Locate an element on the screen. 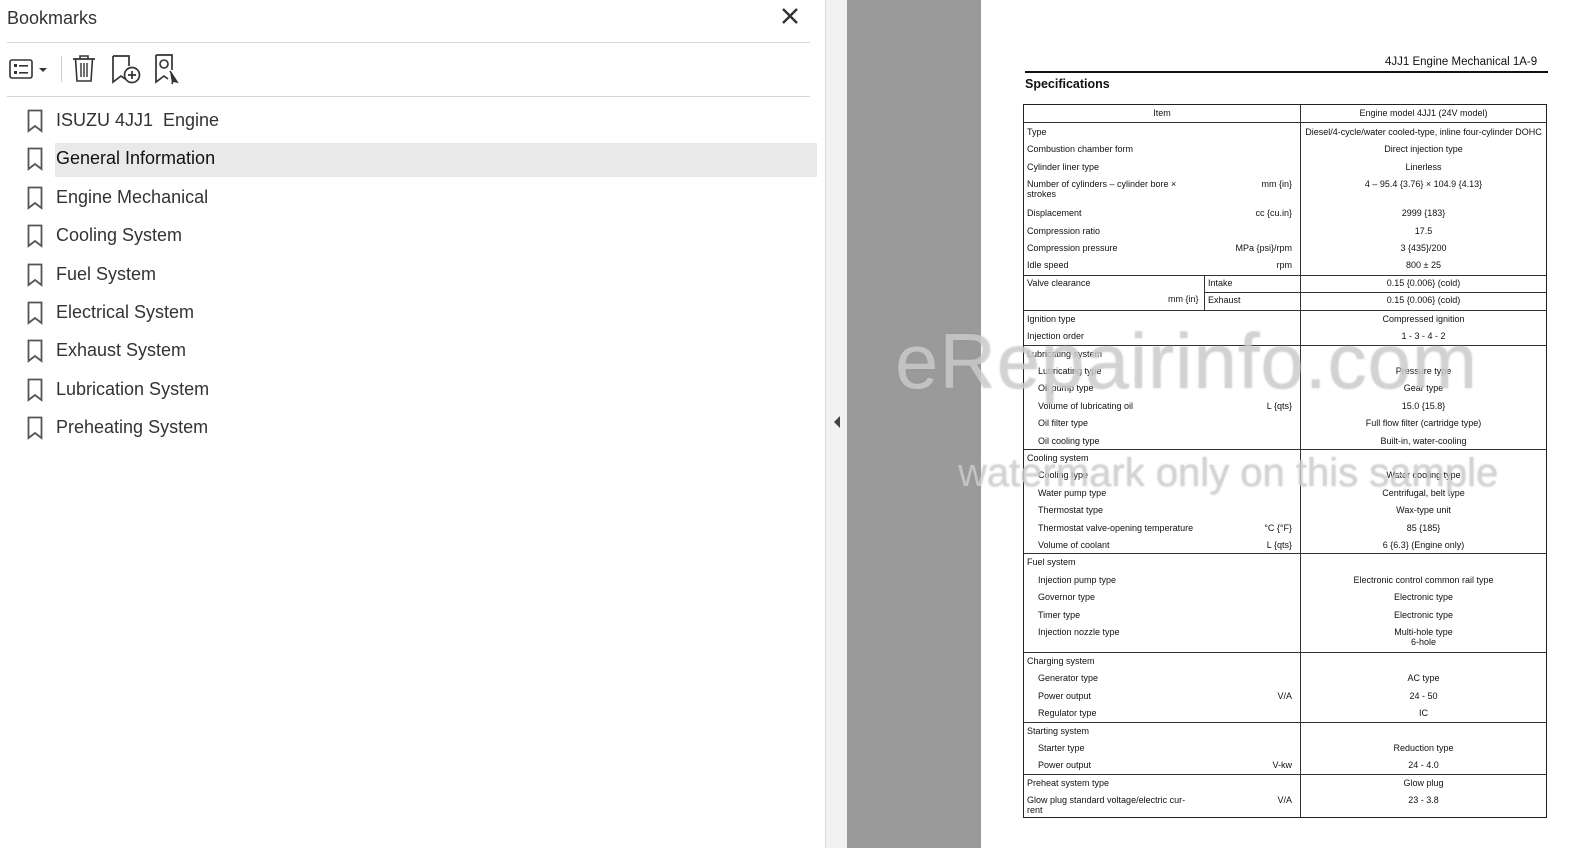 This screenshot has width=1593, height=848. row-label-continued: strokes is located at coordinates (1042, 194).